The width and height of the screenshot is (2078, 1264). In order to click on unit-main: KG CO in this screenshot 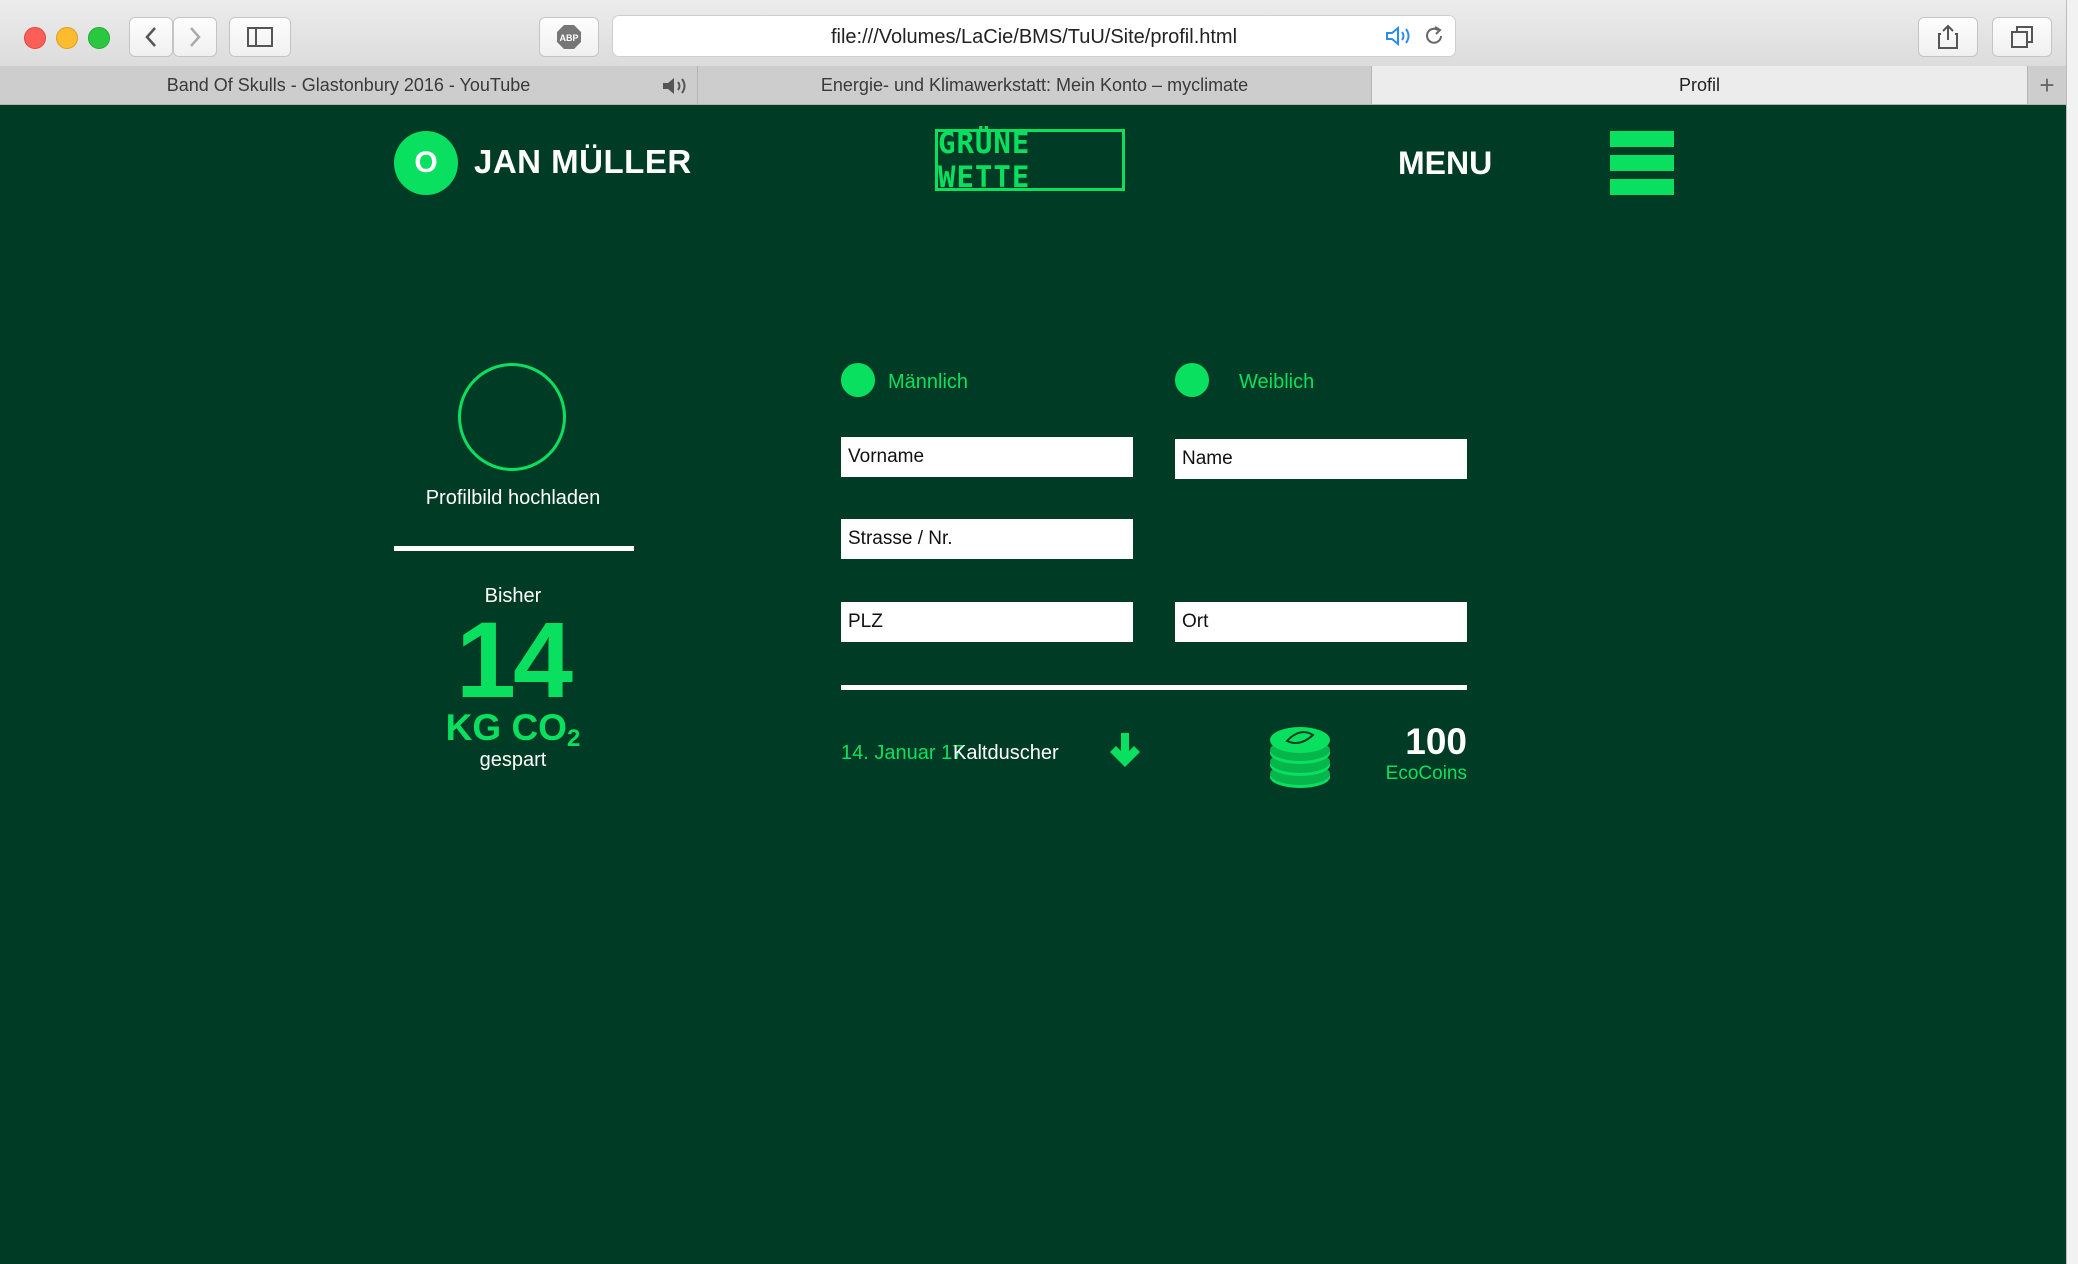, I will do `click(506, 727)`.